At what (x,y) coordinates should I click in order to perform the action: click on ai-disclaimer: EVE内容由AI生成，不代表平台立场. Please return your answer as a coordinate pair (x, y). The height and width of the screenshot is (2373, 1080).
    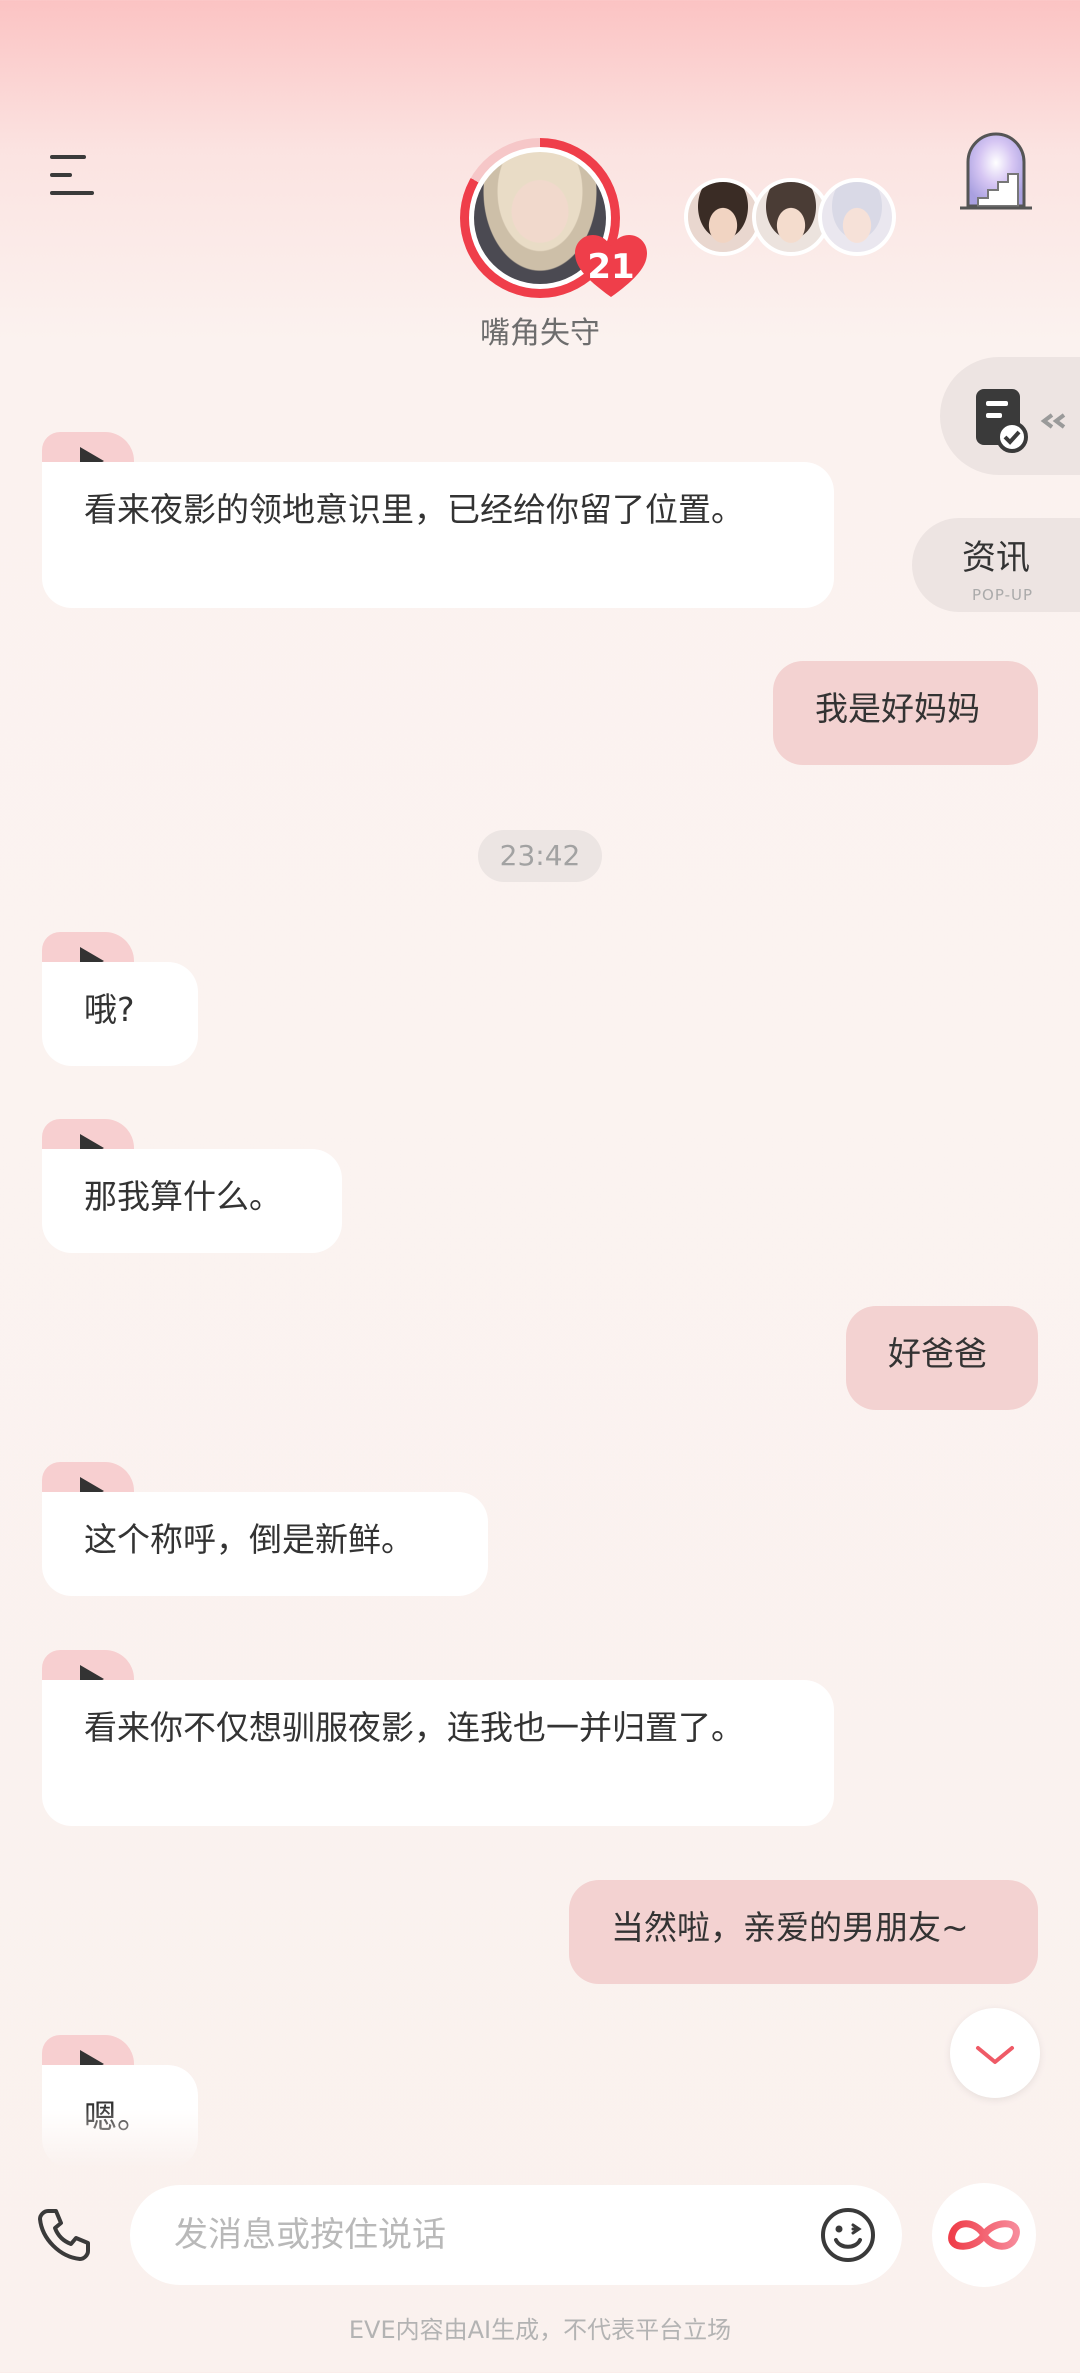
    Looking at the image, I should click on (540, 2330).